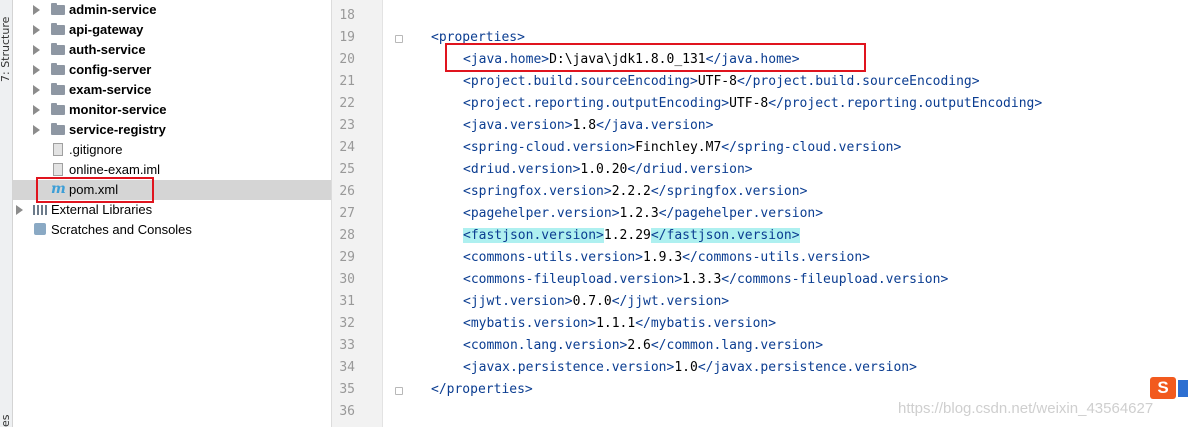 This screenshot has width=1188, height=427. What do you see at coordinates (347, 169) in the screenshot?
I see `line-number: 25` at bounding box center [347, 169].